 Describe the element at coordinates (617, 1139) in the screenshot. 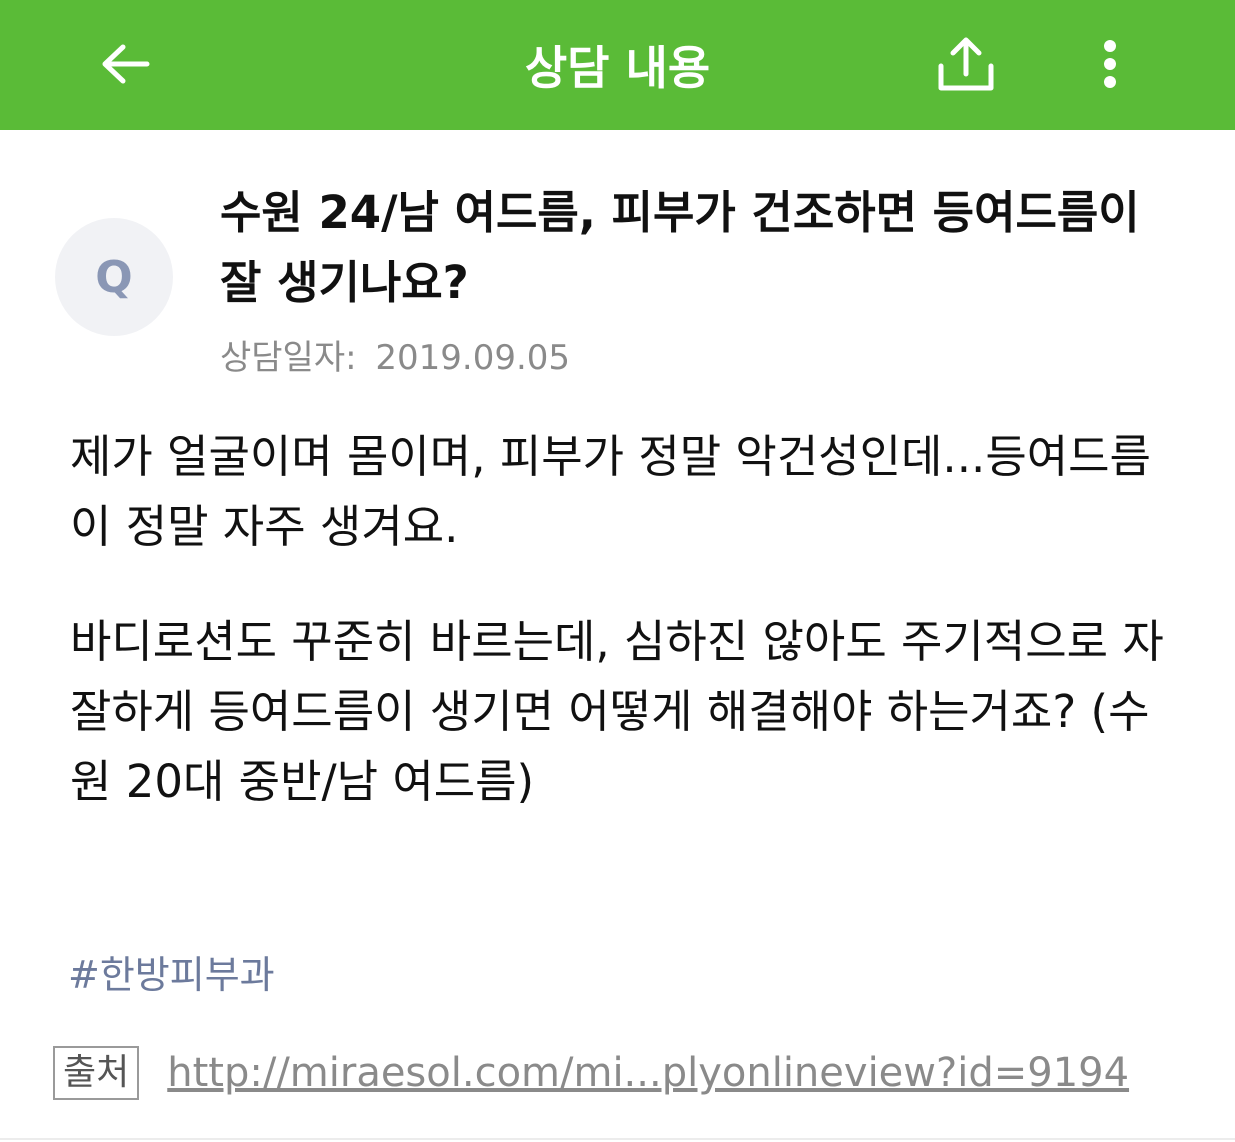

I see `divider` at that location.